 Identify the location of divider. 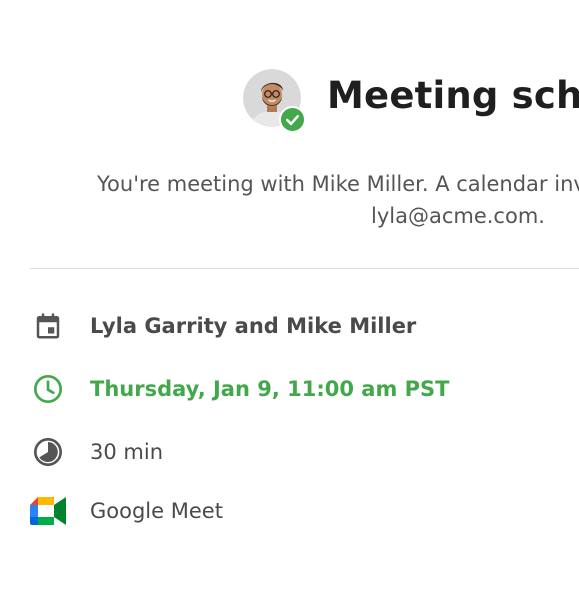
(304, 268).